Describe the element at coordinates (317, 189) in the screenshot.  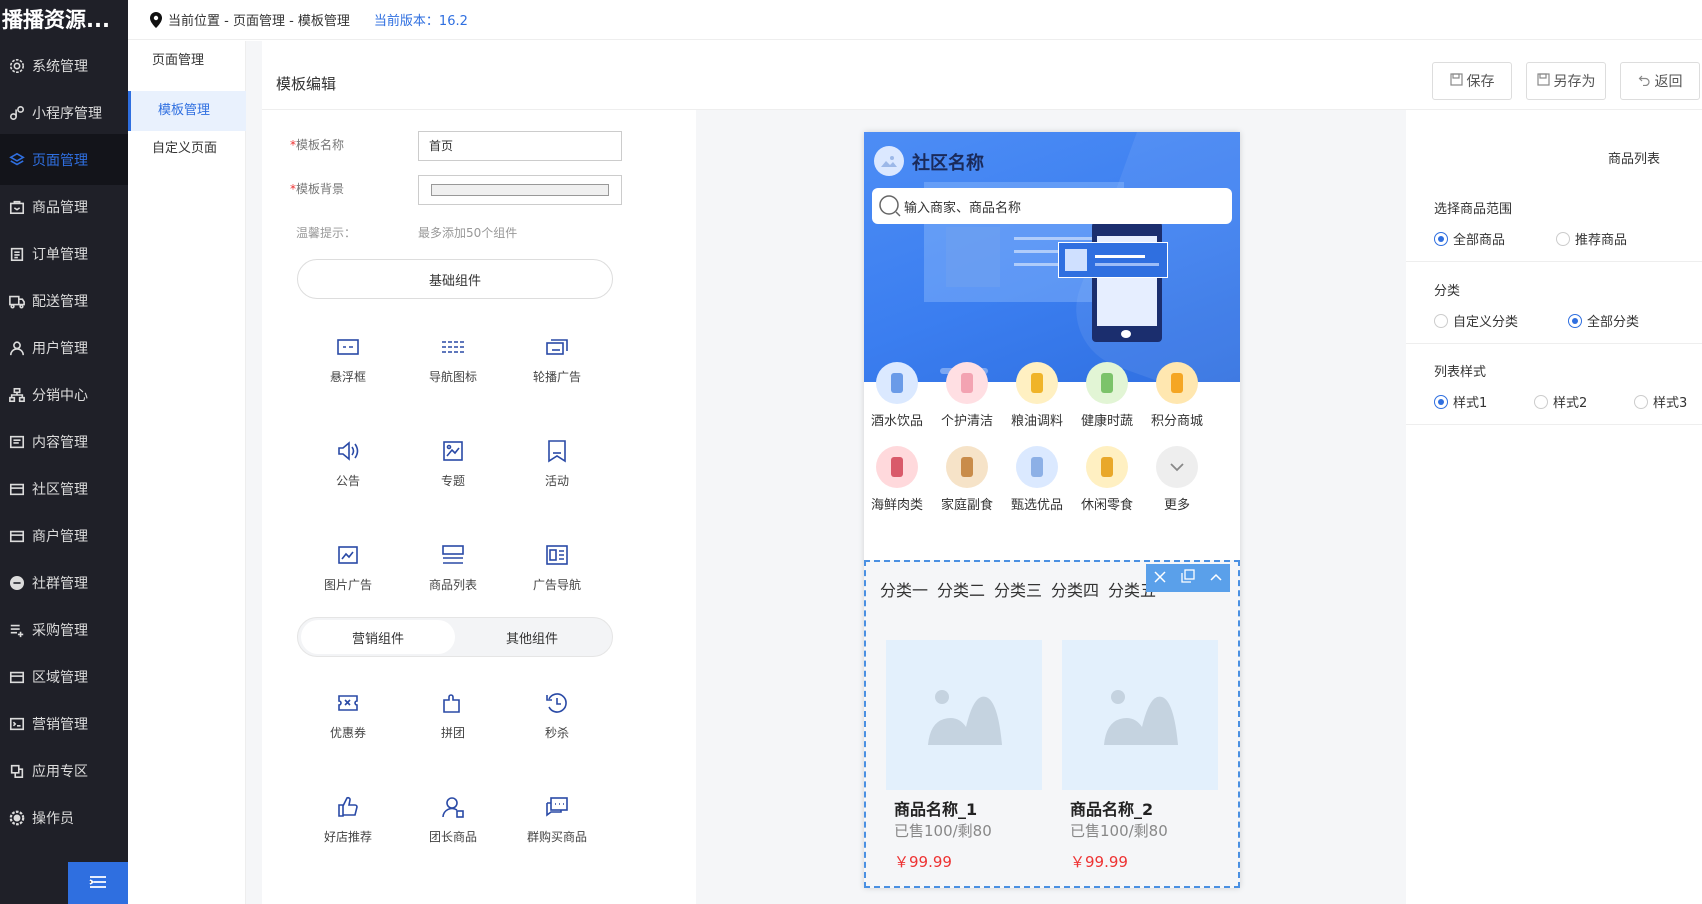
I see `template-bg-label: *模板背景` at that location.